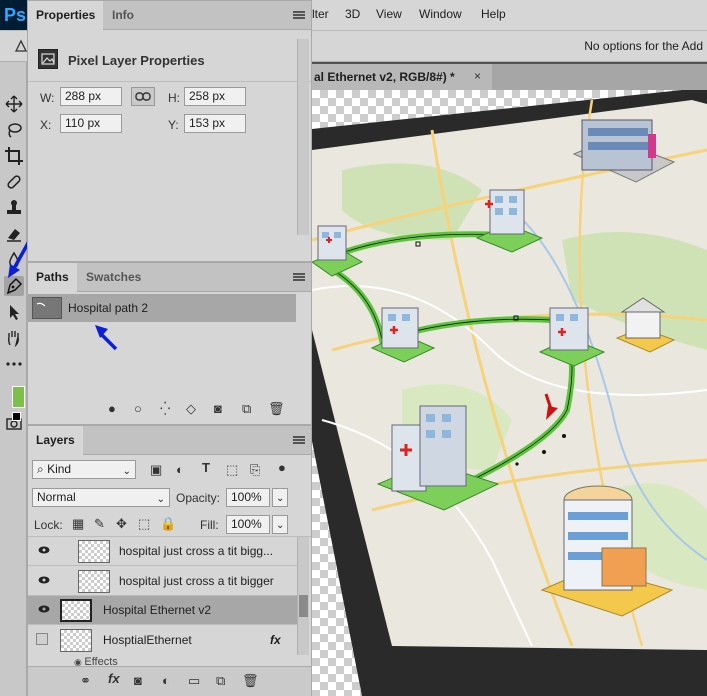  Describe the element at coordinates (162, 308) in the screenshot. I see `path-item: Hospital path 2` at that location.